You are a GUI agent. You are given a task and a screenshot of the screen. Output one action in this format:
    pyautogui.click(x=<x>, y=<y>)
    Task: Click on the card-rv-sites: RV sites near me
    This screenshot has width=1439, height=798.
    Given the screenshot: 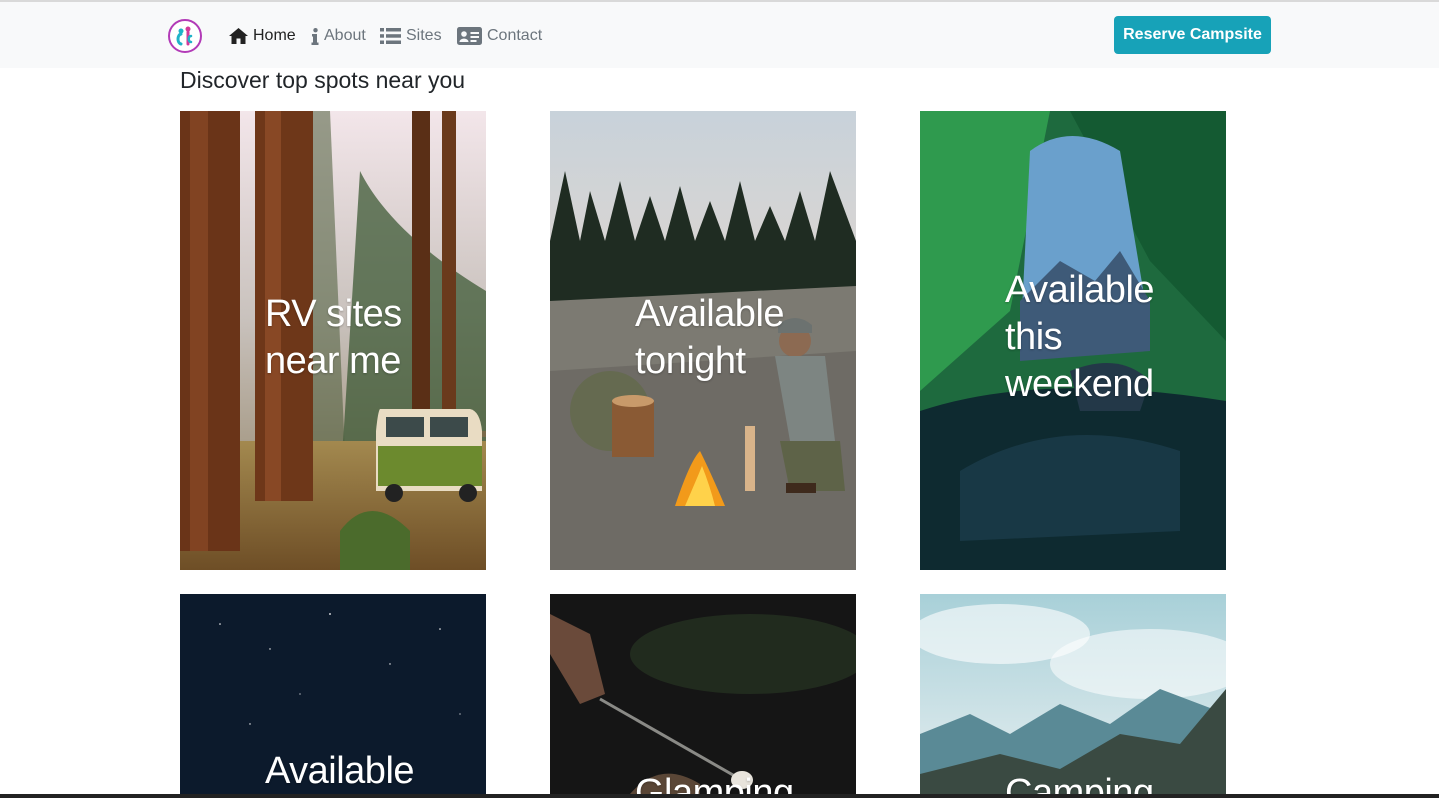 What is the action you would take?
    pyautogui.click(x=333, y=340)
    